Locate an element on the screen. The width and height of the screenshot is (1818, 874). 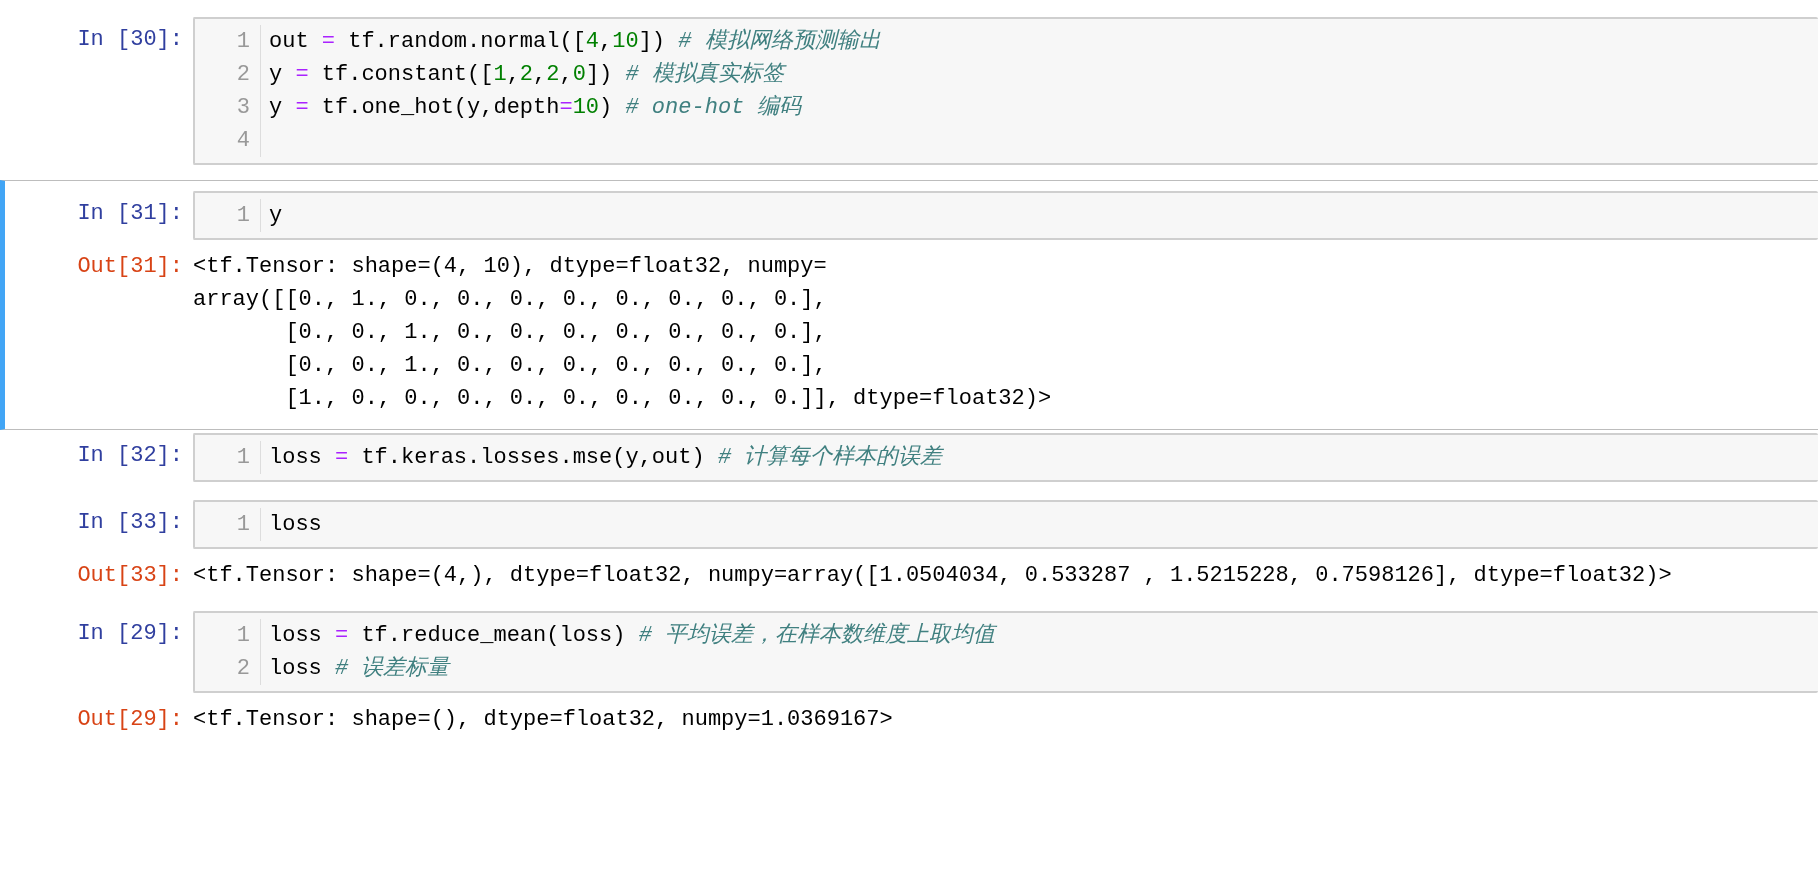
code-line: y = tf.one_hot(y,depth=10) # one-hot 编码 is located at coordinates (535, 107).